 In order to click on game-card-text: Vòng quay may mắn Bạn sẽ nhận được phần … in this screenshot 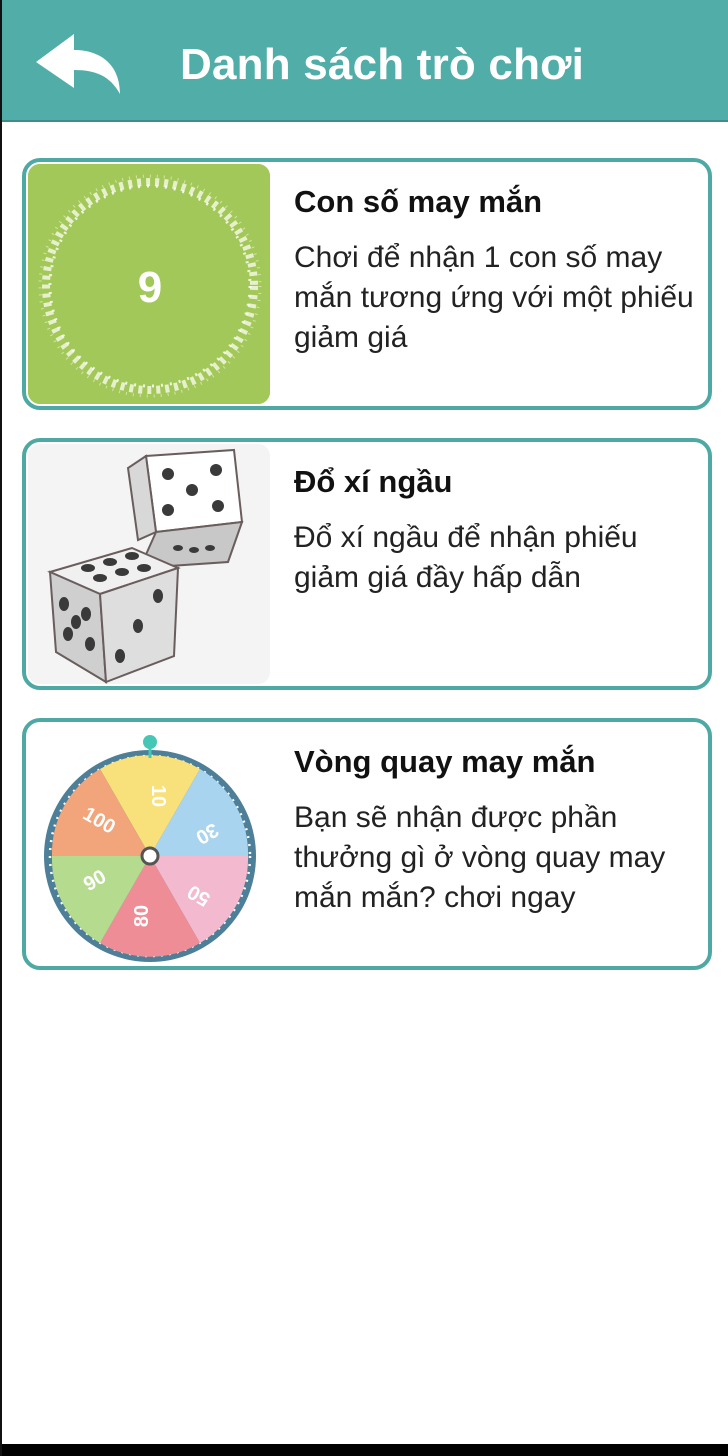, I will do `click(494, 831)`.